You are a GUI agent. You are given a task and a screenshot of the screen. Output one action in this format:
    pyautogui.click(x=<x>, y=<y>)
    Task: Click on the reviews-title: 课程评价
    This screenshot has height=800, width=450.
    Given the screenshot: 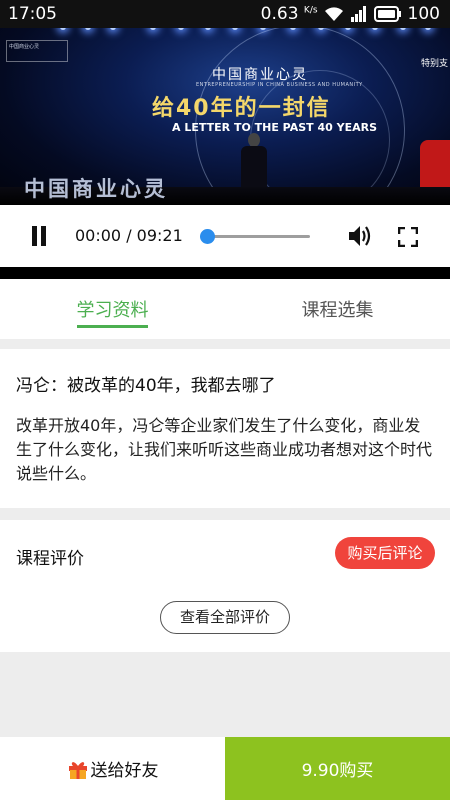 What is the action you would take?
    pyautogui.click(x=50, y=559)
    